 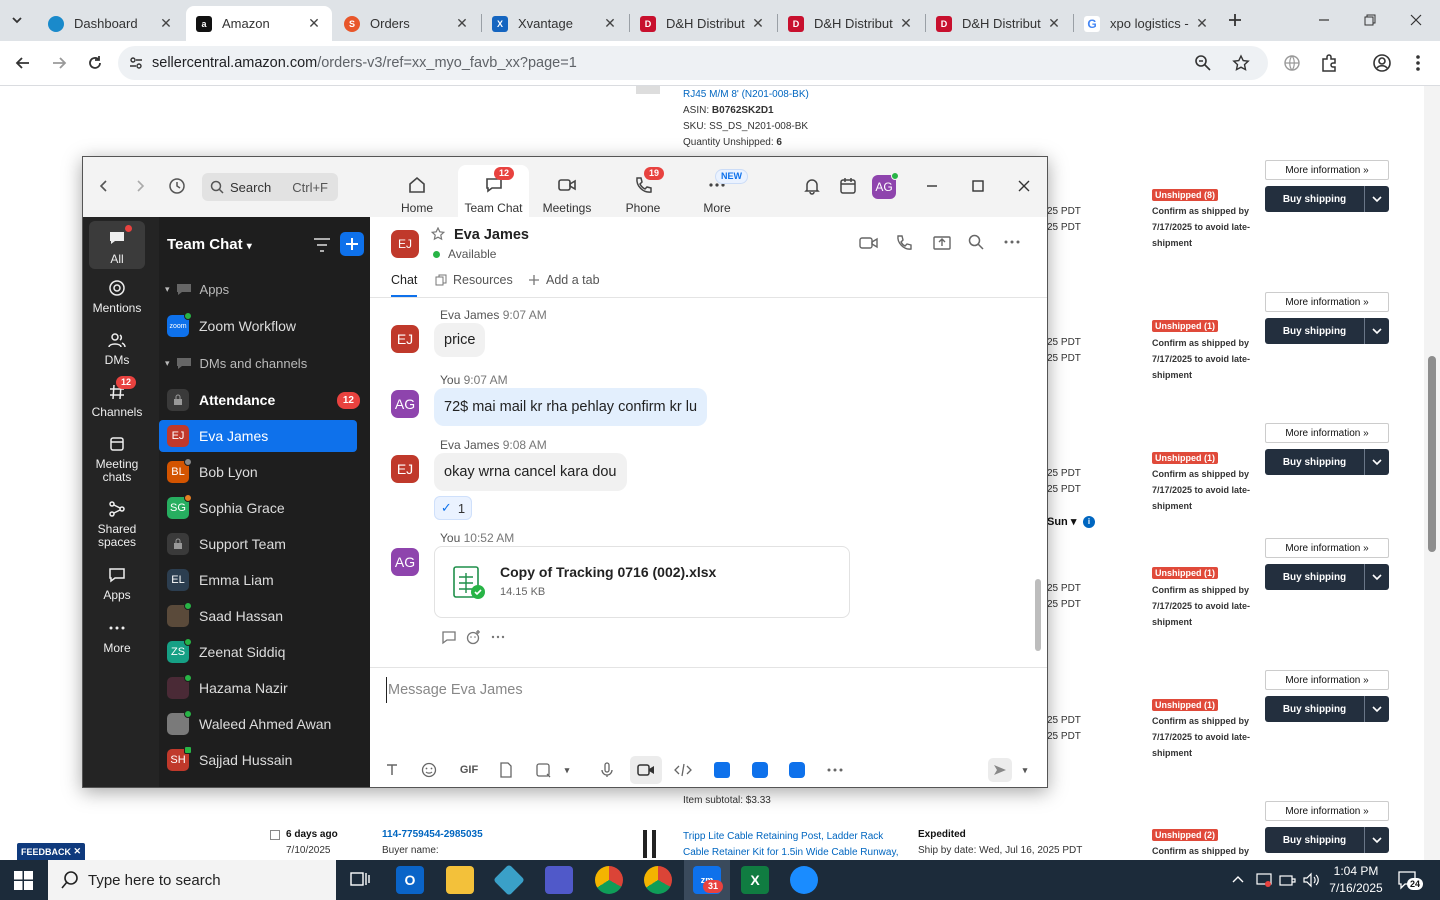 What do you see at coordinates (1061, 521) in the screenshot?
I see `day-dropdown: Sun ▾` at bounding box center [1061, 521].